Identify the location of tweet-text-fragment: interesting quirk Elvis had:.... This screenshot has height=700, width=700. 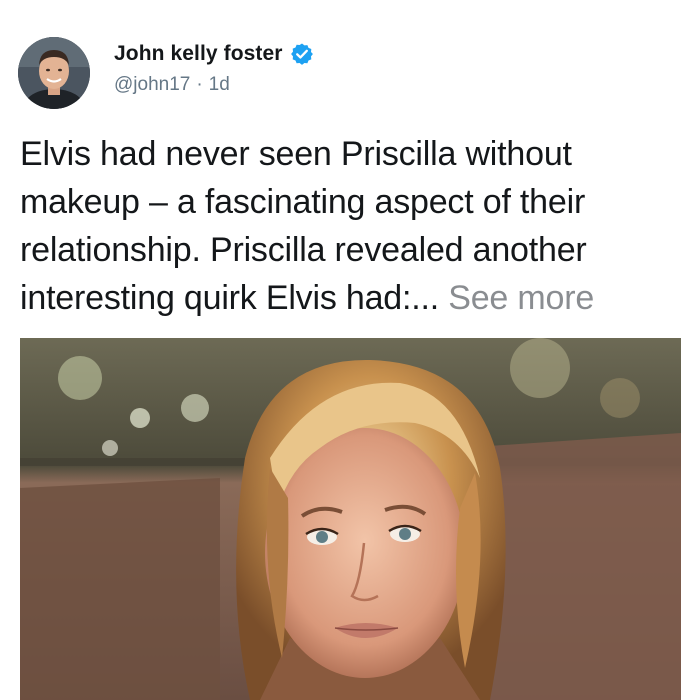
(229, 298).